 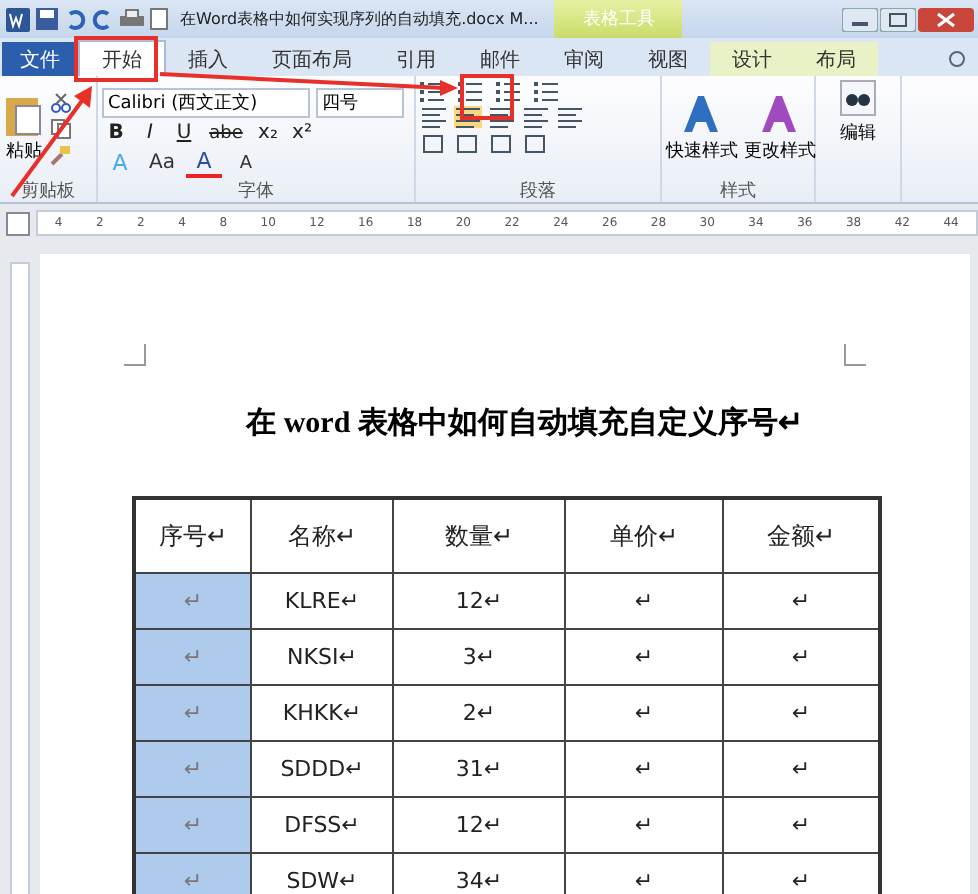 What do you see at coordinates (302, 133) in the screenshot?
I see `format-button: x²` at bounding box center [302, 133].